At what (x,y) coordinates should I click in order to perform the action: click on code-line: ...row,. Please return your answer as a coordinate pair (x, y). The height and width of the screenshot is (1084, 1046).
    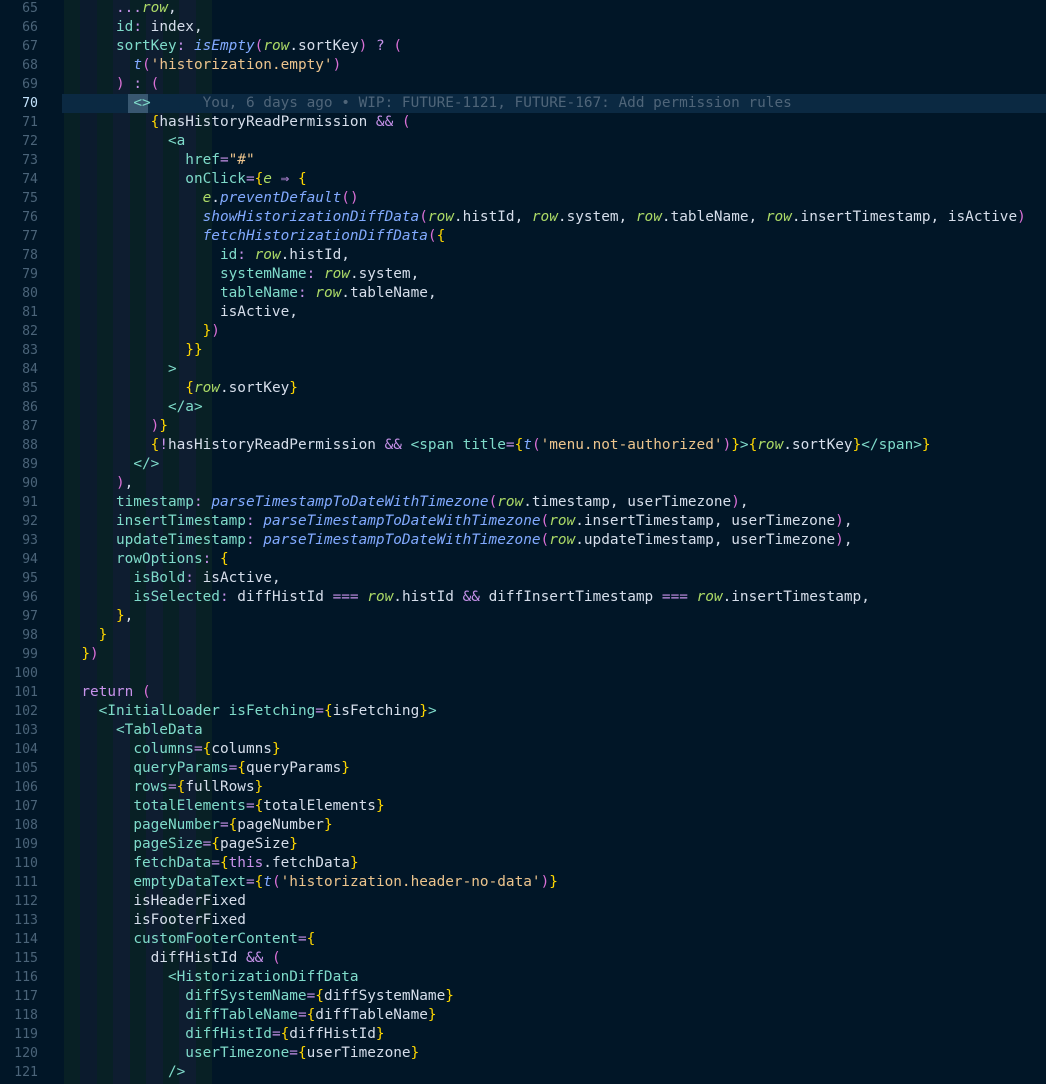
    Looking at the image, I should click on (120, 9).